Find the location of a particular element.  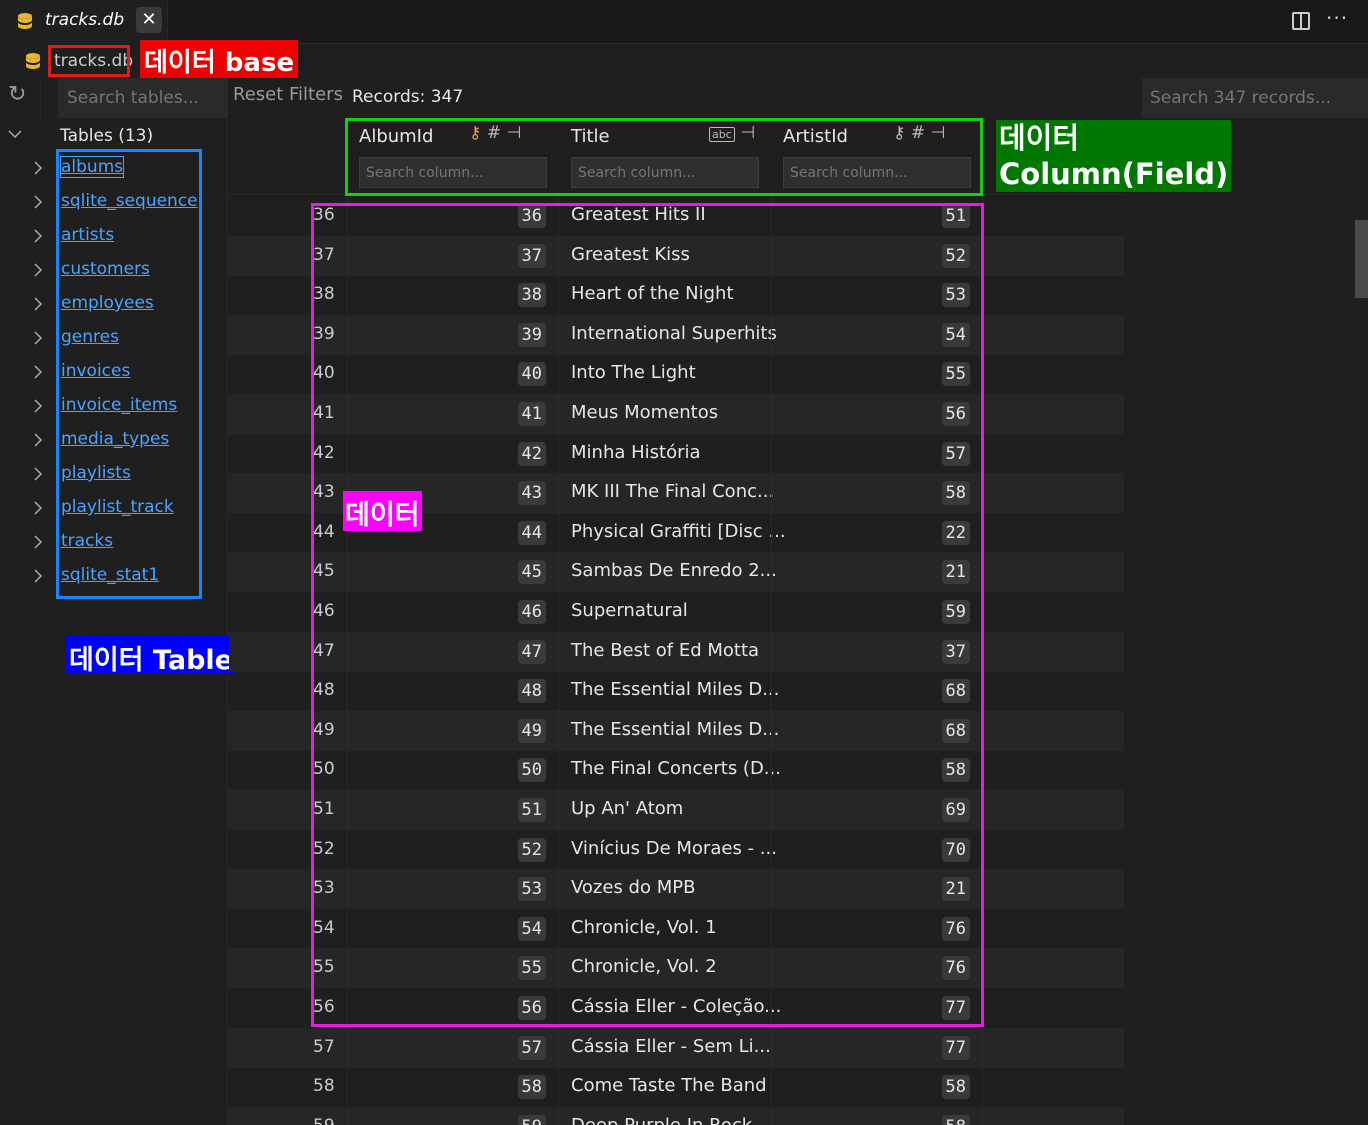

more-actions-icon: ··· is located at coordinates (1337, 18).